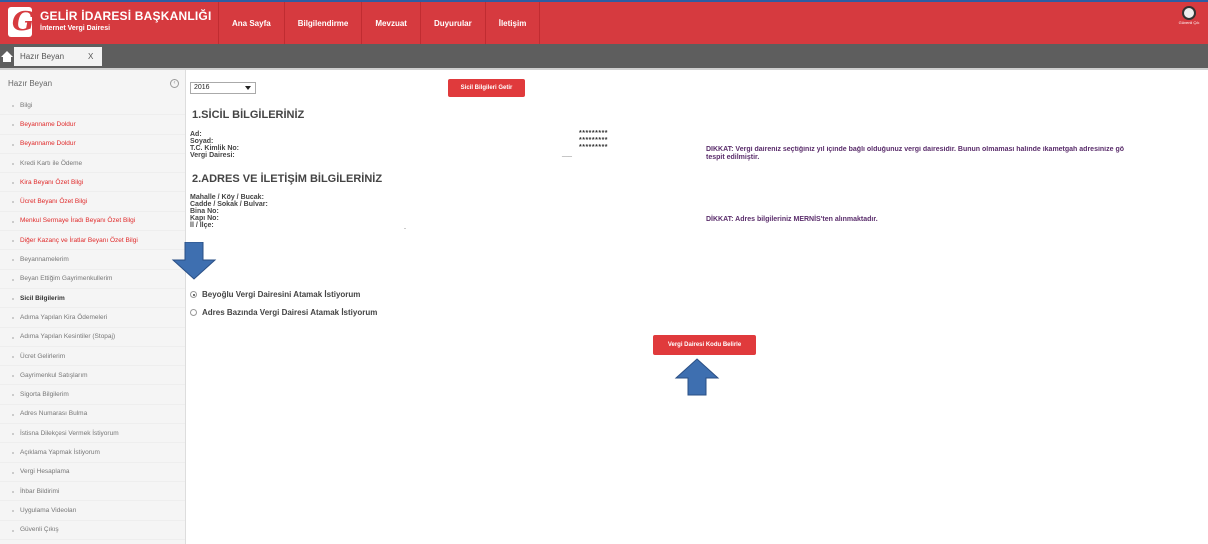 The image size is (1208, 544). I want to click on nav-iletisim: İletişim, so click(513, 23).